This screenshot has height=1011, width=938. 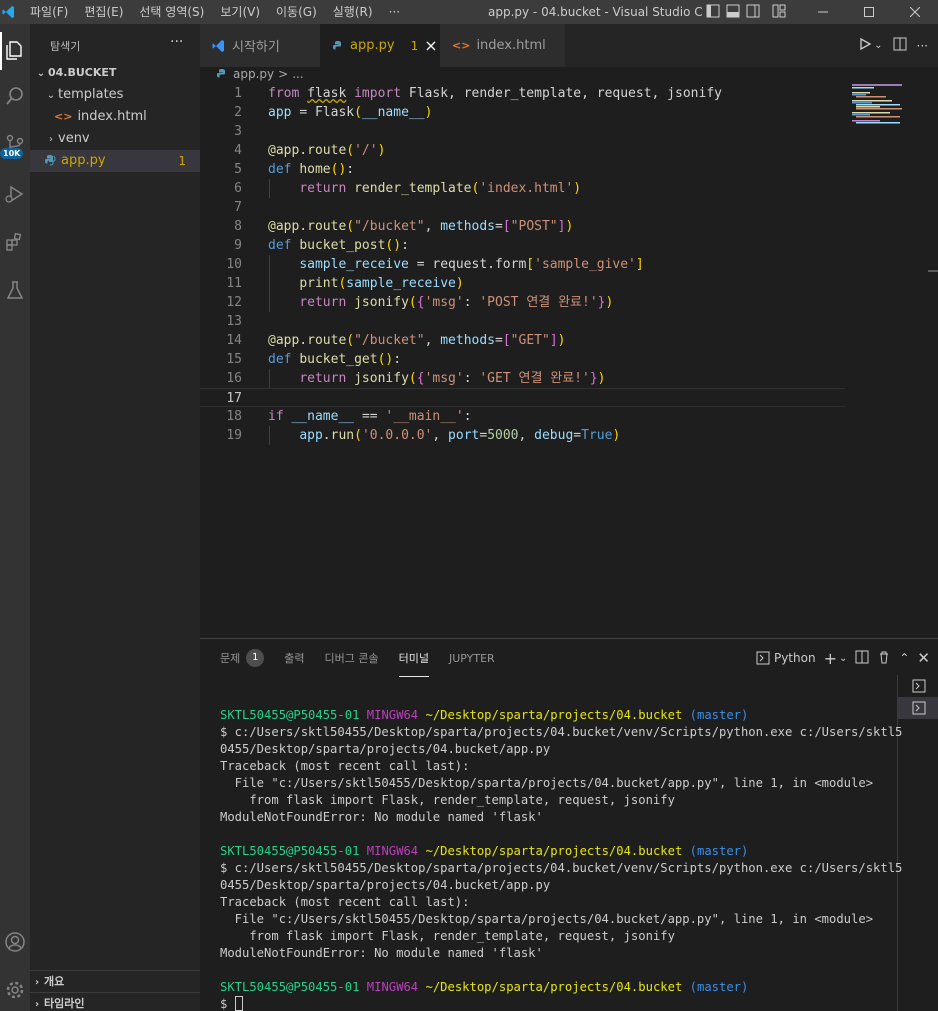 I want to click on problem-count: 1, so click(x=182, y=161).